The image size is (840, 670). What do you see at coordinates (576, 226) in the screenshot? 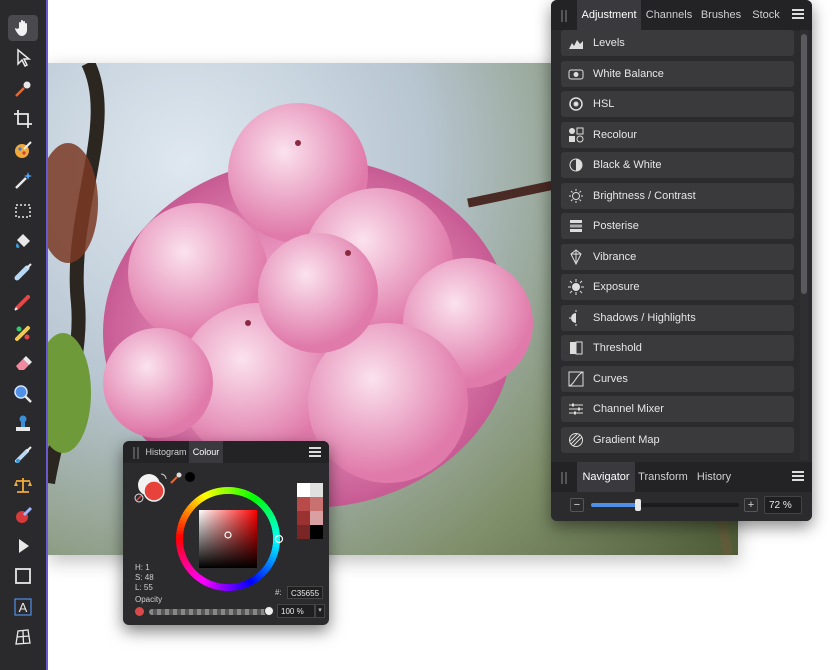
I see `posterise-icon` at bounding box center [576, 226].